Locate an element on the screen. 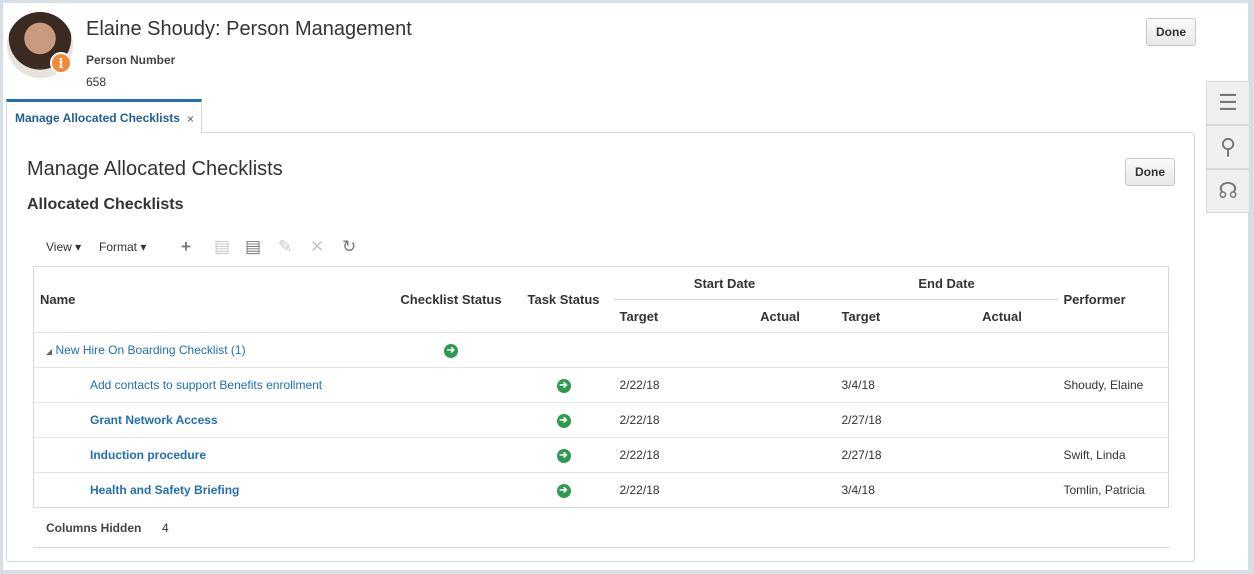 This screenshot has width=1254, height=574. refresh-icon: ↻ is located at coordinates (349, 247).